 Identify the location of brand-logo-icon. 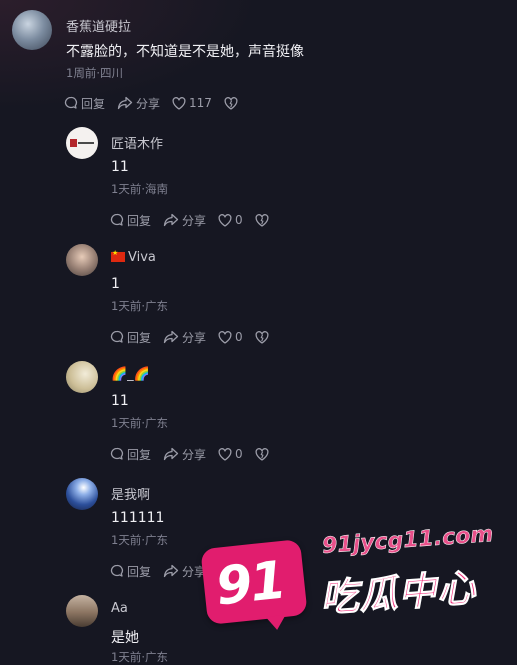
(82, 143).